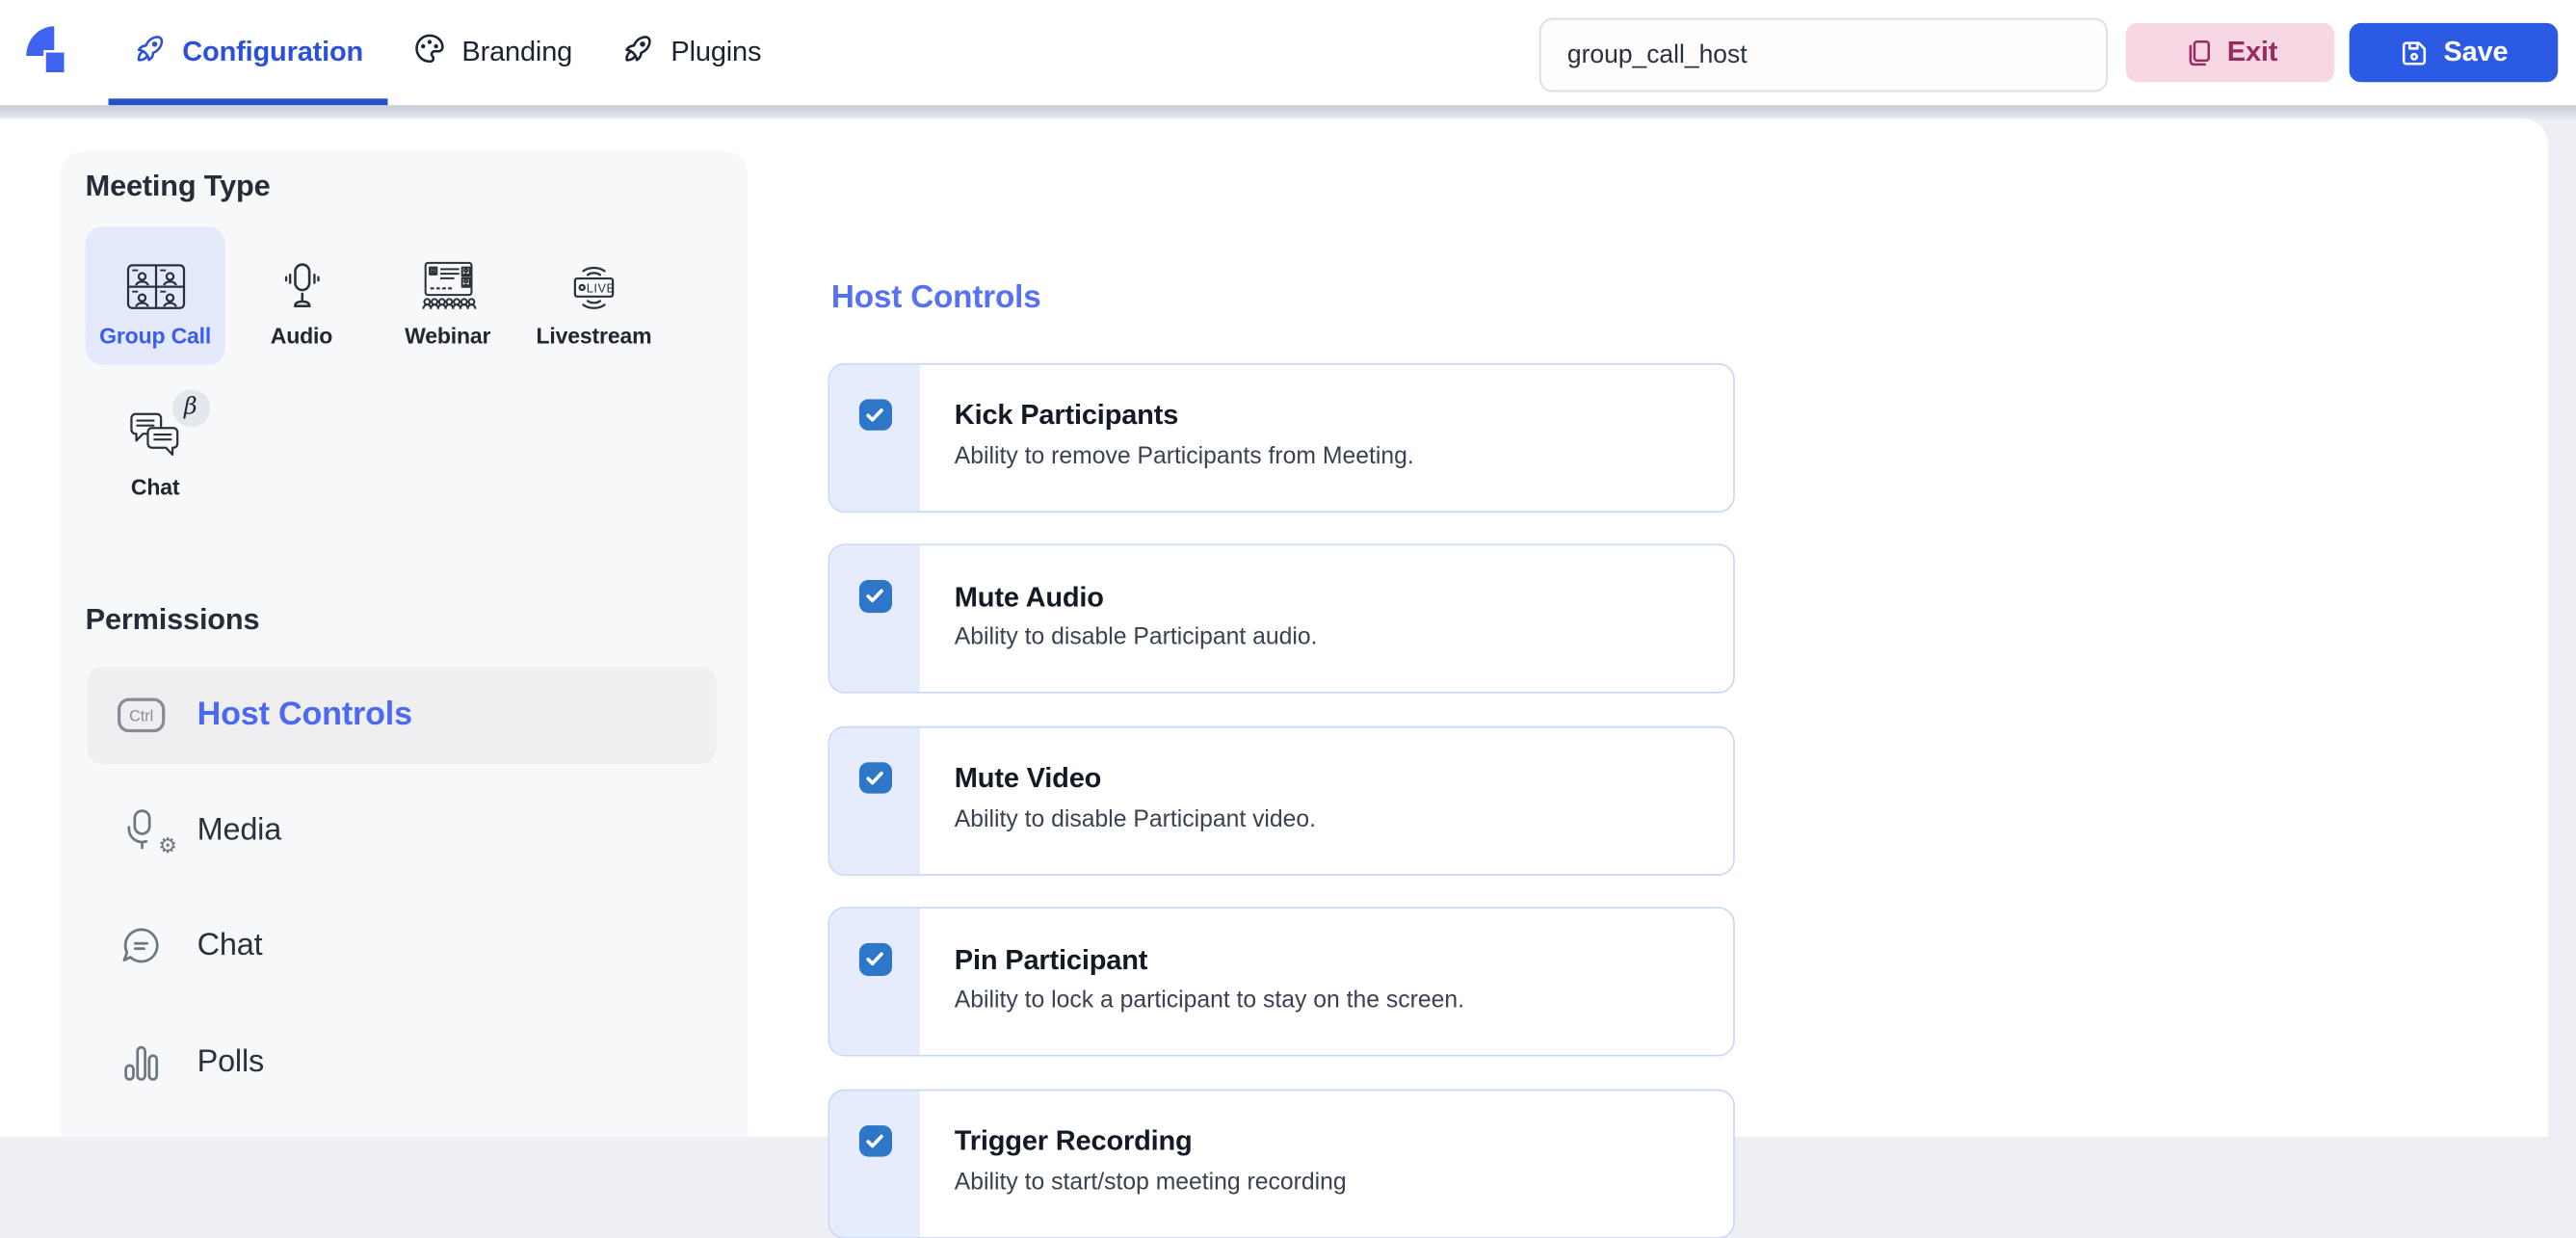  I want to click on tab-label: Configuration, so click(273, 51).